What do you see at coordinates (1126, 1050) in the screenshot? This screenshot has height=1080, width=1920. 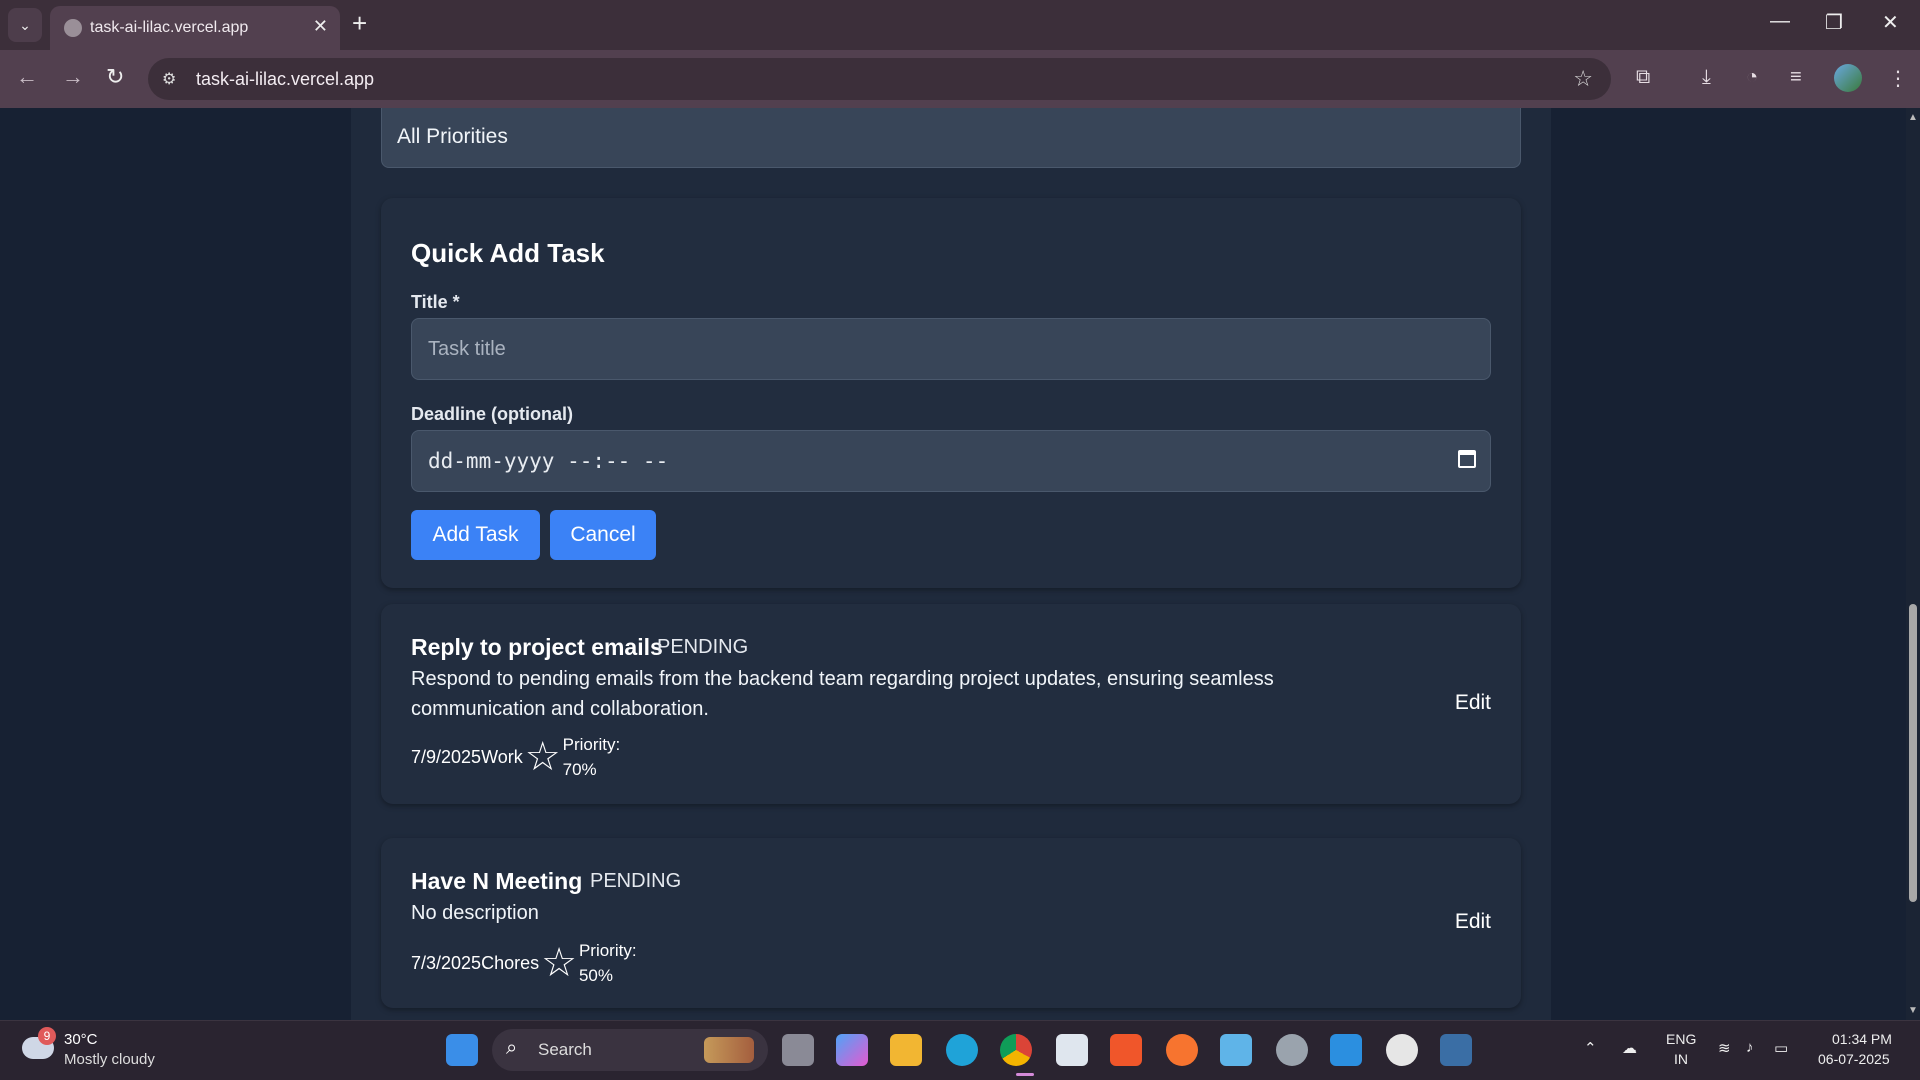 I see `brave-icon` at bounding box center [1126, 1050].